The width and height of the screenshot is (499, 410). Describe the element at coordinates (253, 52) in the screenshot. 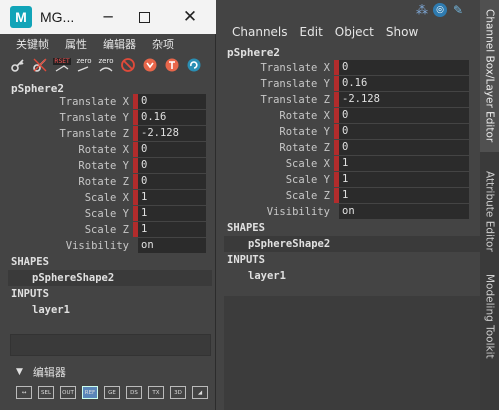

I see `object-name: pSphere2` at that location.